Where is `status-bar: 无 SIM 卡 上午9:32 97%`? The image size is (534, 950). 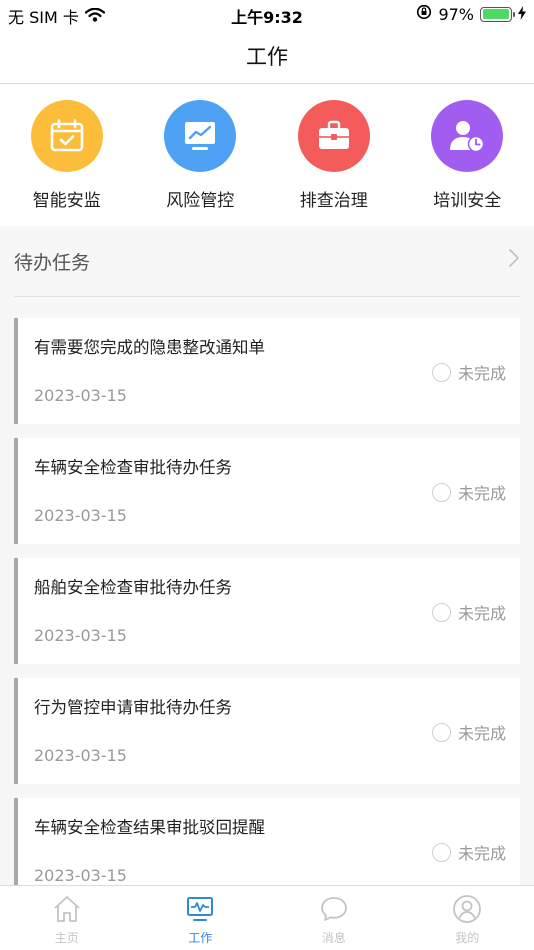
status-bar: 无 SIM 卡 上午9:32 97% is located at coordinates (267, 14).